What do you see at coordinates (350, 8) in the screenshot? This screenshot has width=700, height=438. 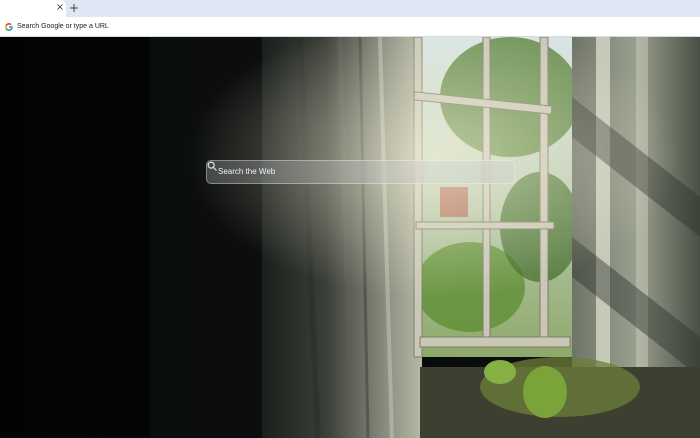 I see `tab-strip: × +` at bounding box center [350, 8].